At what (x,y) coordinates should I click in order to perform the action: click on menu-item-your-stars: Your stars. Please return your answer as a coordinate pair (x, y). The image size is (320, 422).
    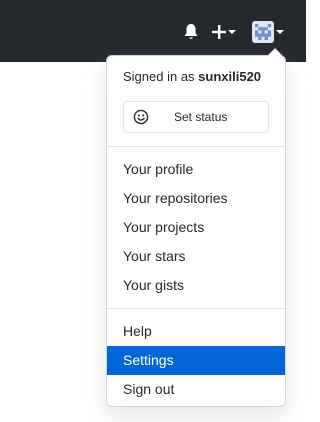
    Looking at the image, I should click on (196, 256).